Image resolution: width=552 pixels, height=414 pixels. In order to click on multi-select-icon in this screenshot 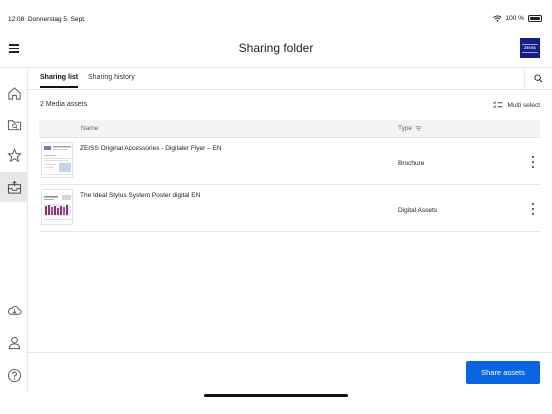, I will do `click(498, 105)`.